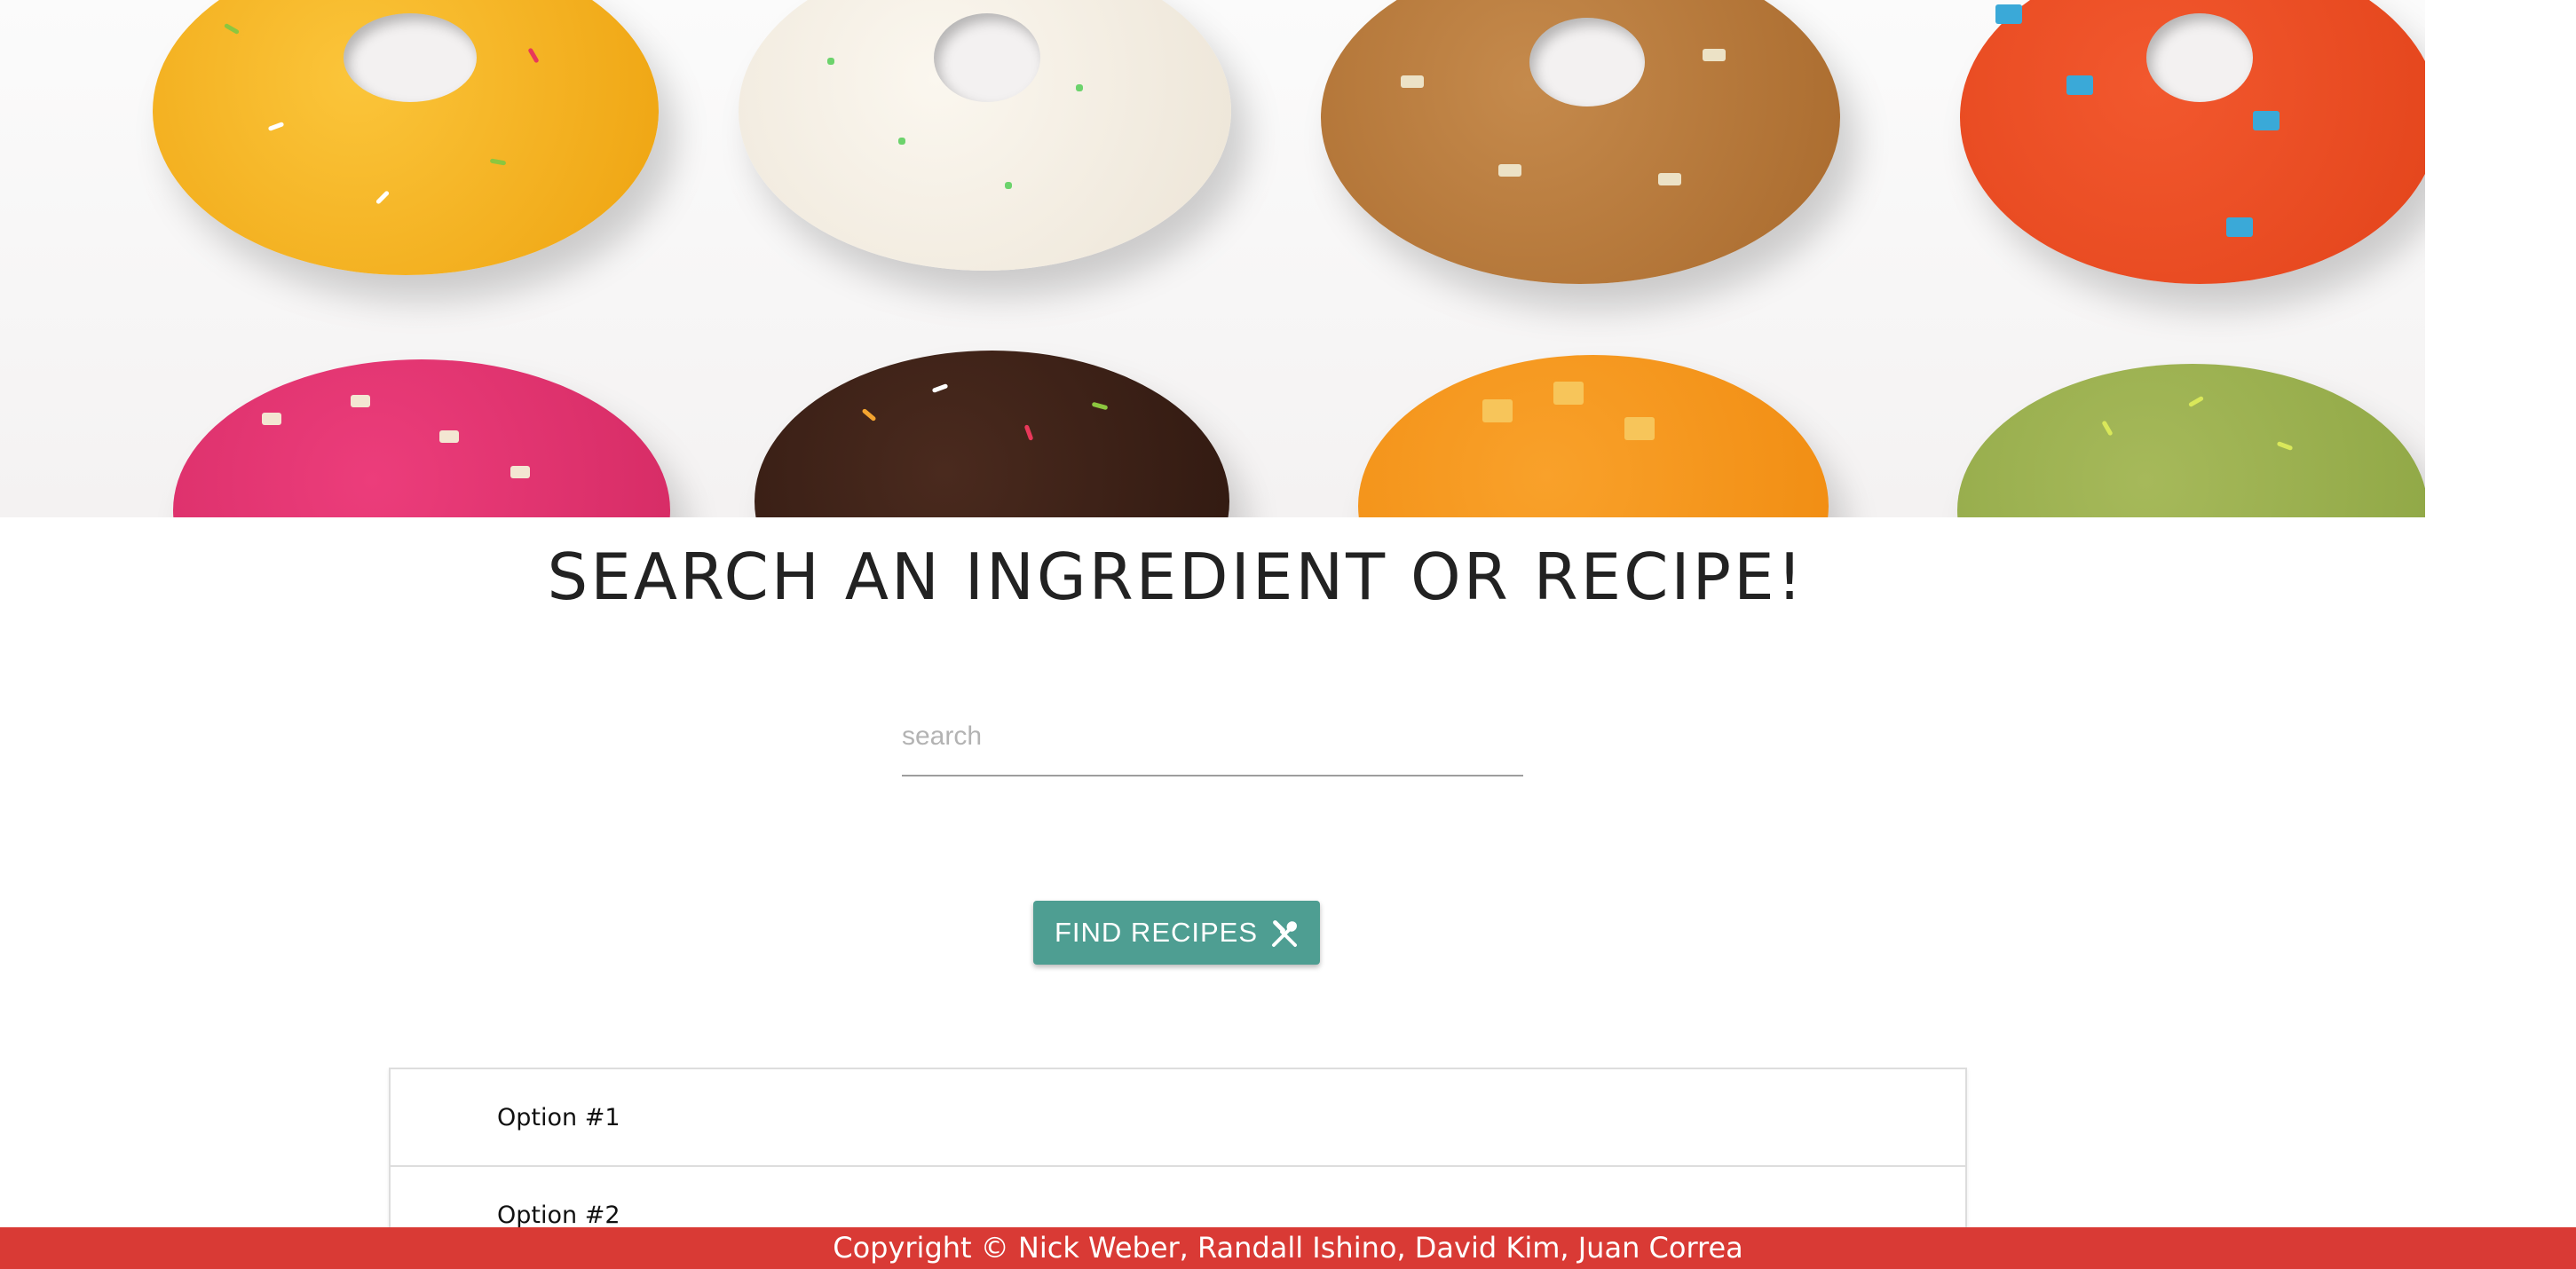 The image size is (2576, 1269). Describe the element at coordinates (1176, 577) in the screenshot. I see `page-title: SEARCH AN INGREDIENT OR RECIPE!` at that location.